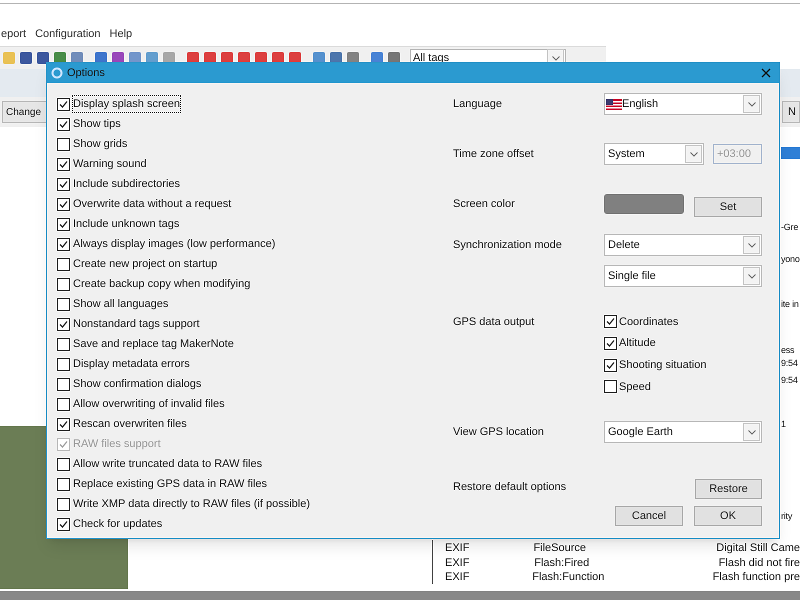 The width and height of the screenshot is (800, 600). Describe the element at coordinates (569, 577) in the screenshot. I see `table-cell-text: Flash:Function` at that location.